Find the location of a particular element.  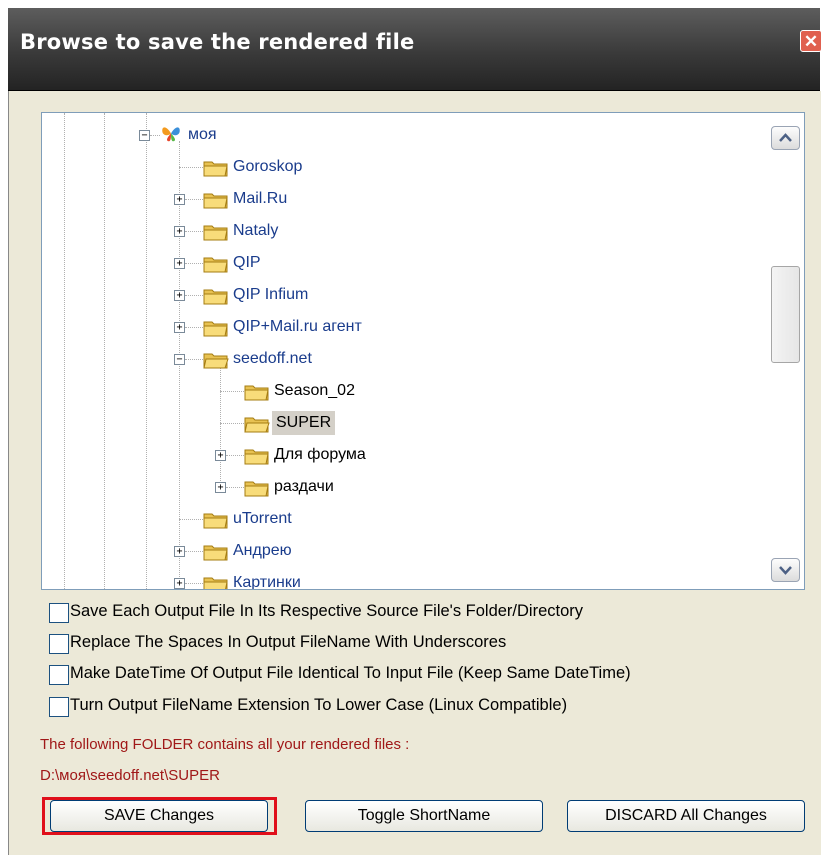

tree-node-qip-infium: + QIP Infium is located at coordinates (392, 295).